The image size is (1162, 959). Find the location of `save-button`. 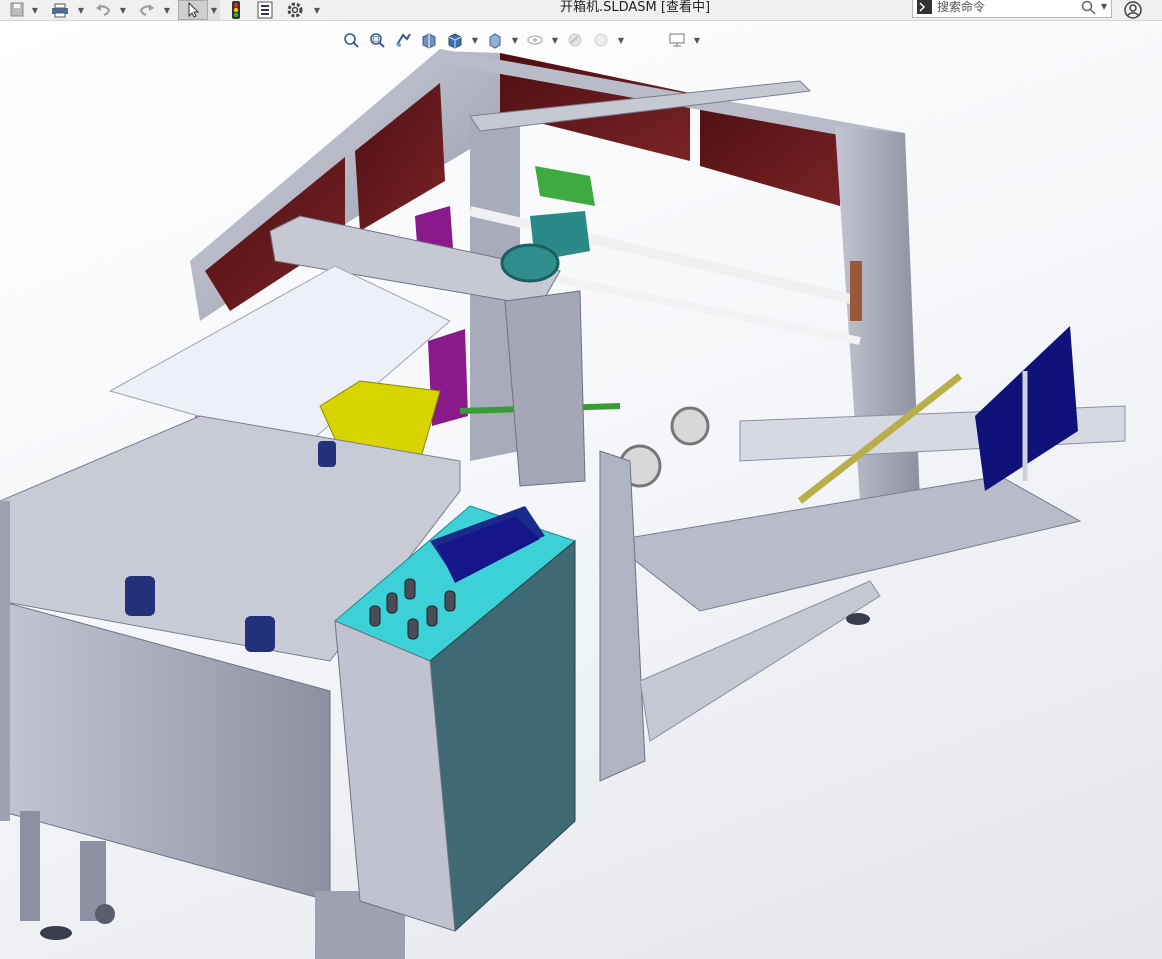

save-button is located at coordinates (17, 10).